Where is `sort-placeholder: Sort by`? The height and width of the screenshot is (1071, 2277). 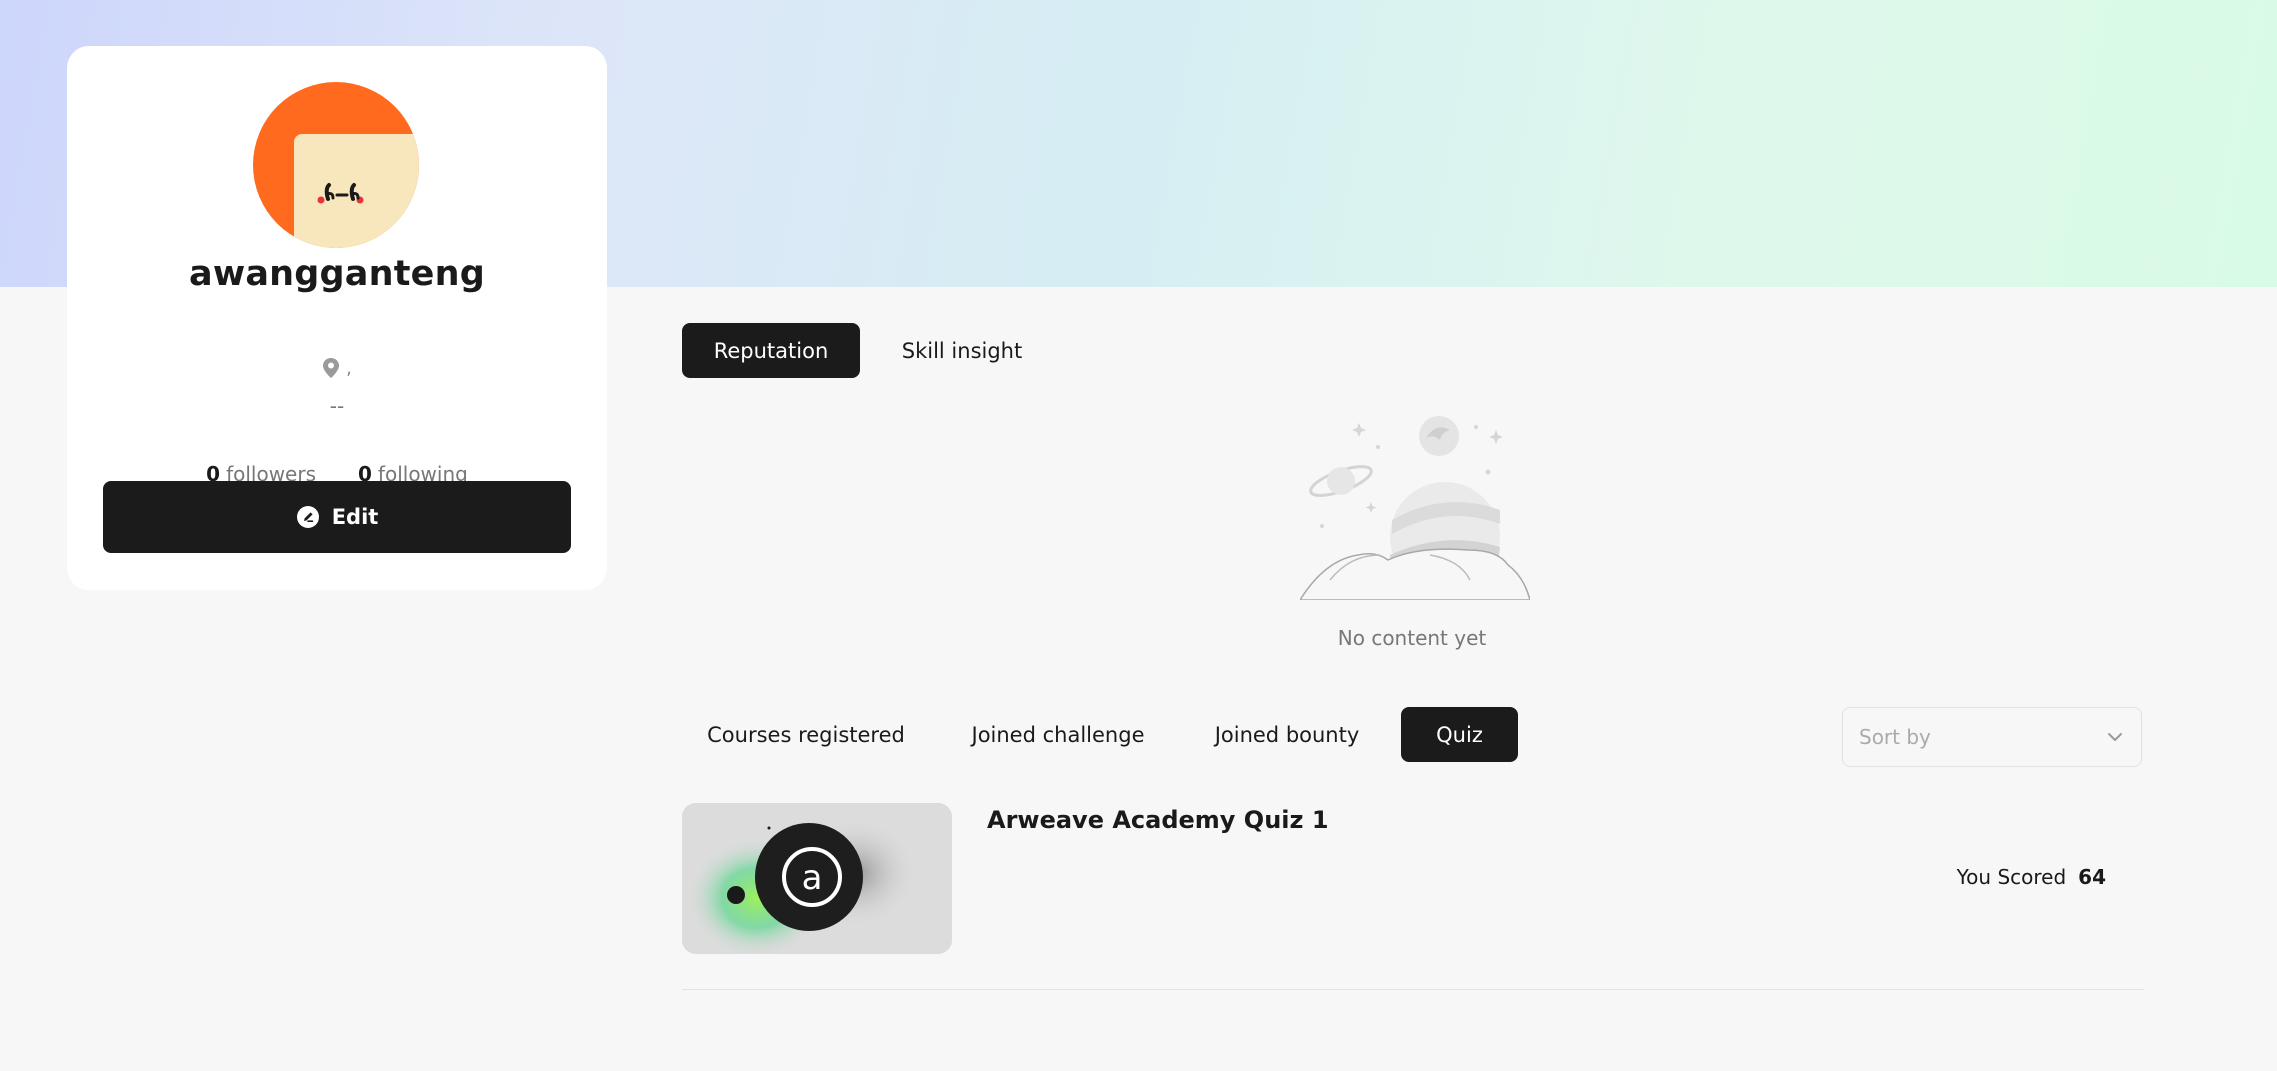 sort-placeholder: Sort by is located at coordinates (1895, 737).